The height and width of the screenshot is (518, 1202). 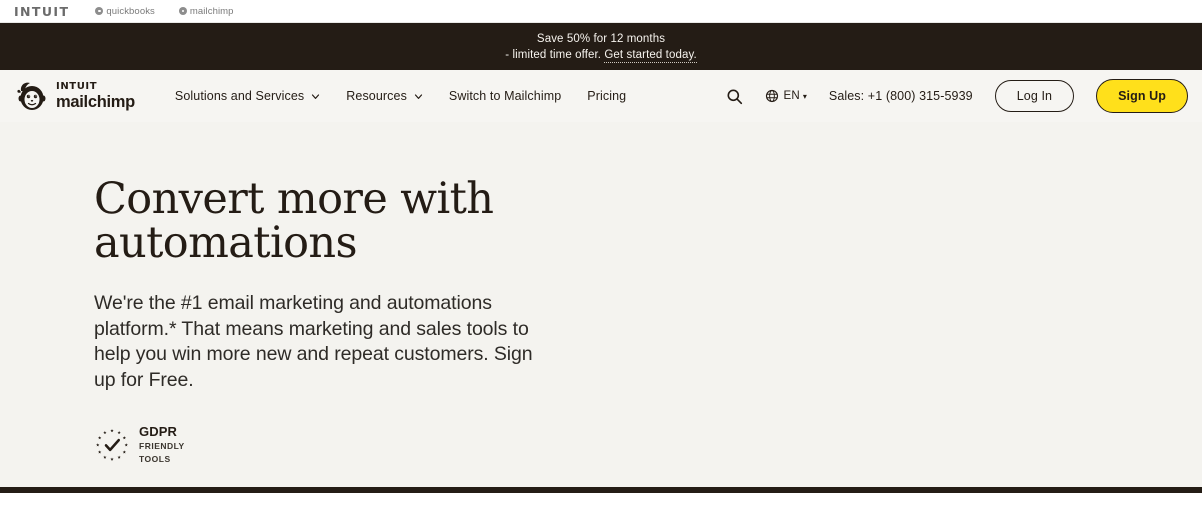 What do you see at coordinates (155, 459) in the screenshot?
I see `gdpr-subtitle-line2: TOOLS` at bounding box center [155, 459].